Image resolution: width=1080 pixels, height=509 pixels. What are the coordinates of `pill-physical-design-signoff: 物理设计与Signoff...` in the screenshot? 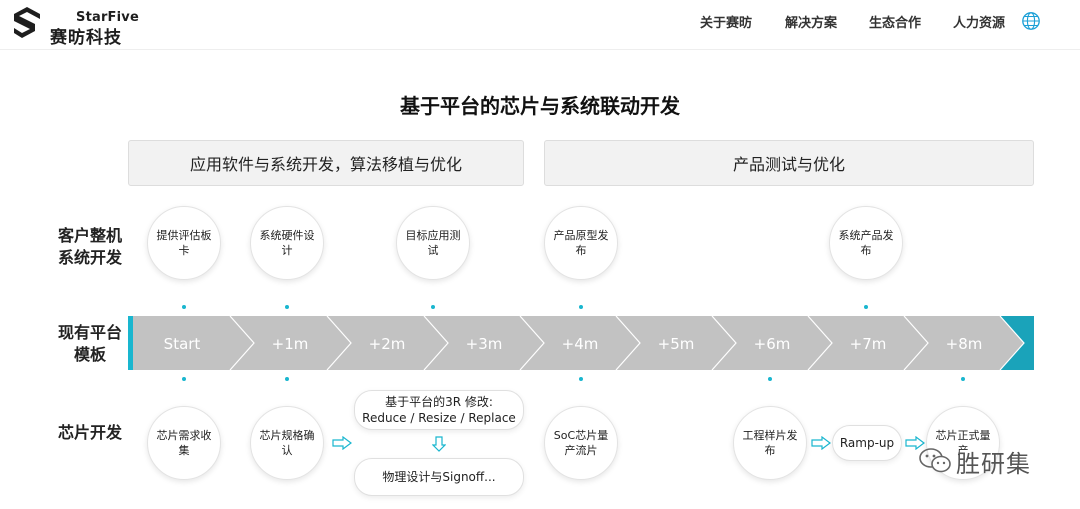 It's located at (439, 477).